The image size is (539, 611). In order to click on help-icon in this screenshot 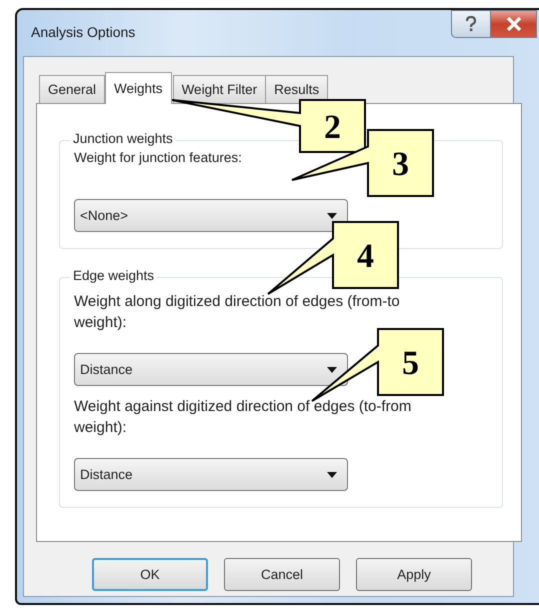, I will do `click(471, 24)`.